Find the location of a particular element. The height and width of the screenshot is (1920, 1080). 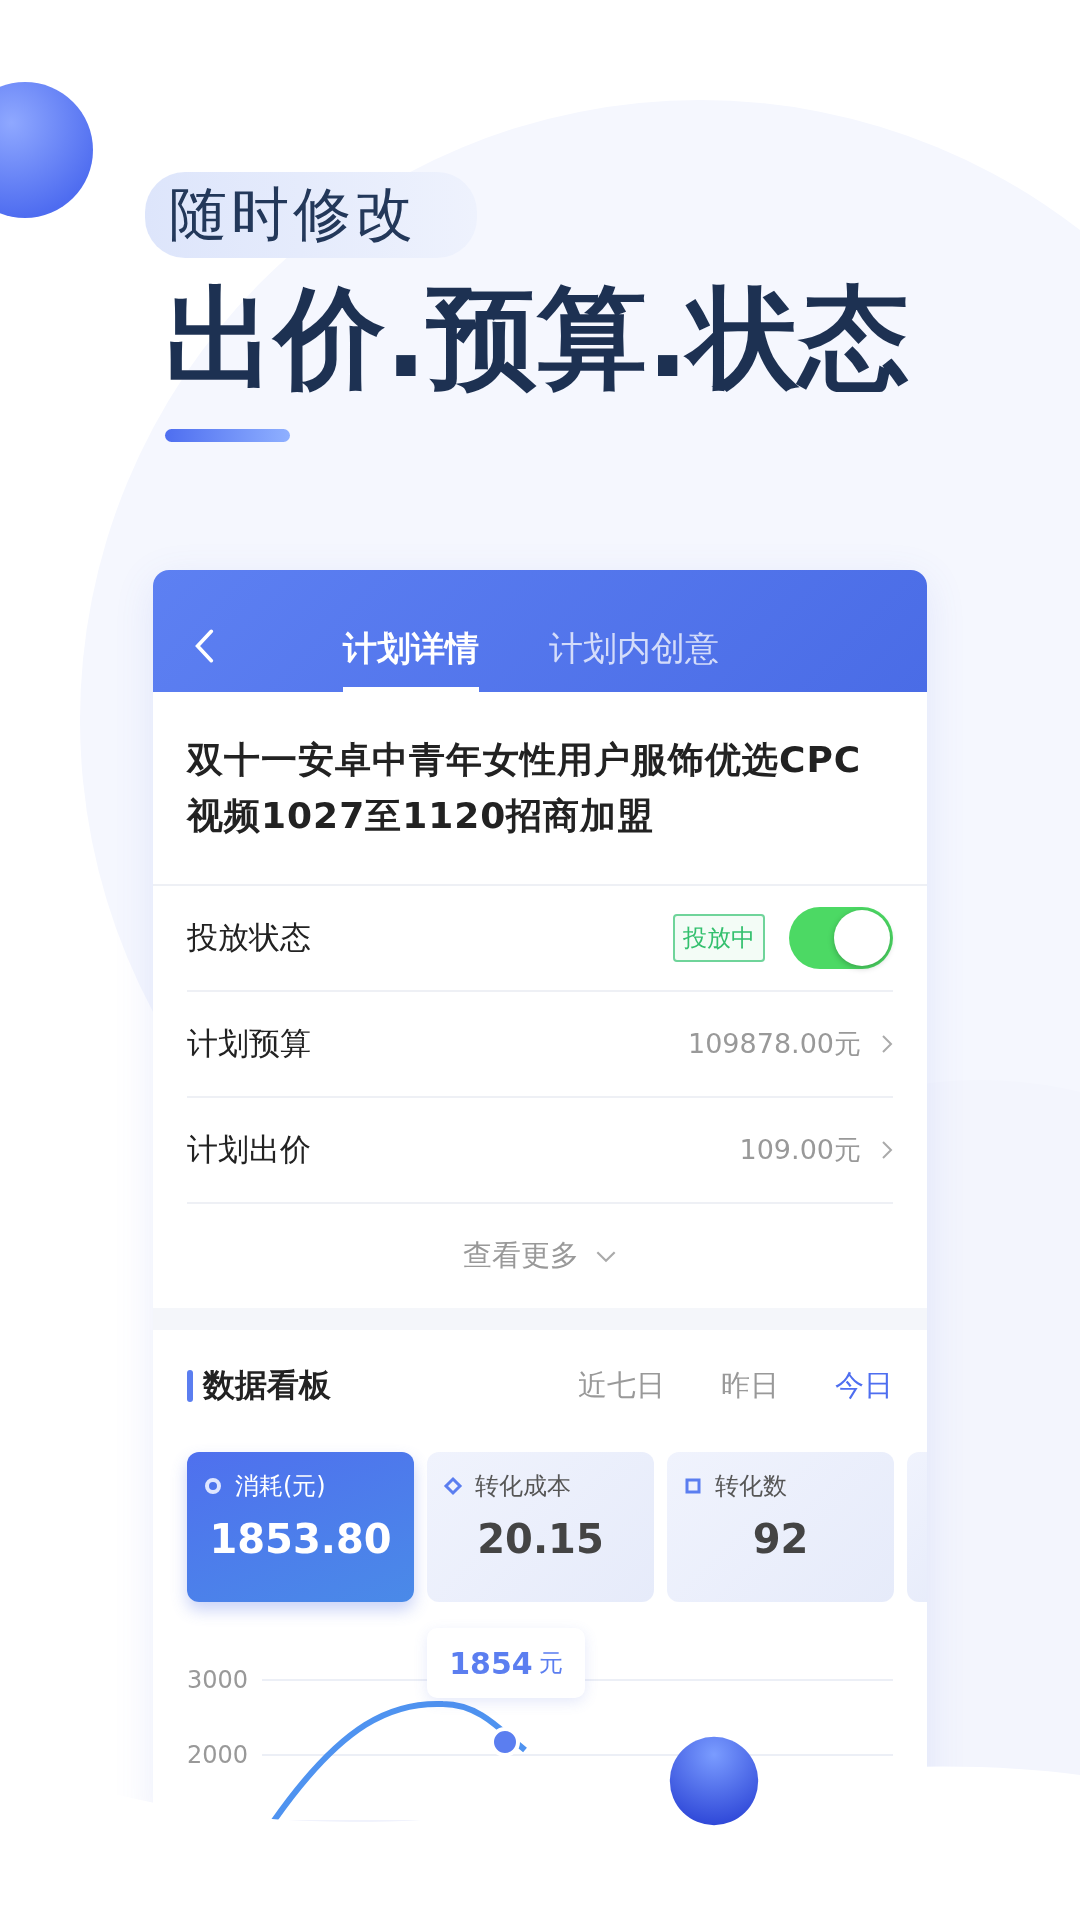

section-title: 数据看板 is located at coordinates (267, 1385).